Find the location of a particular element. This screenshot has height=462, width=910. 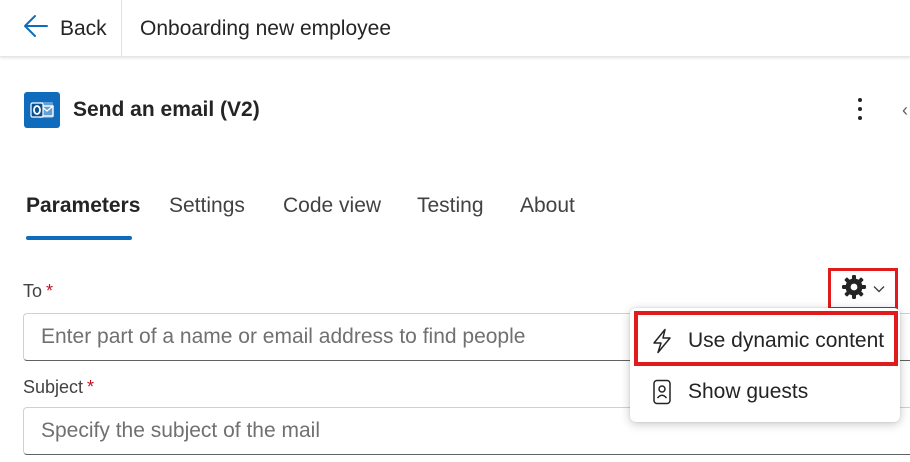

gear-icon is located at coordinates (854, 289).